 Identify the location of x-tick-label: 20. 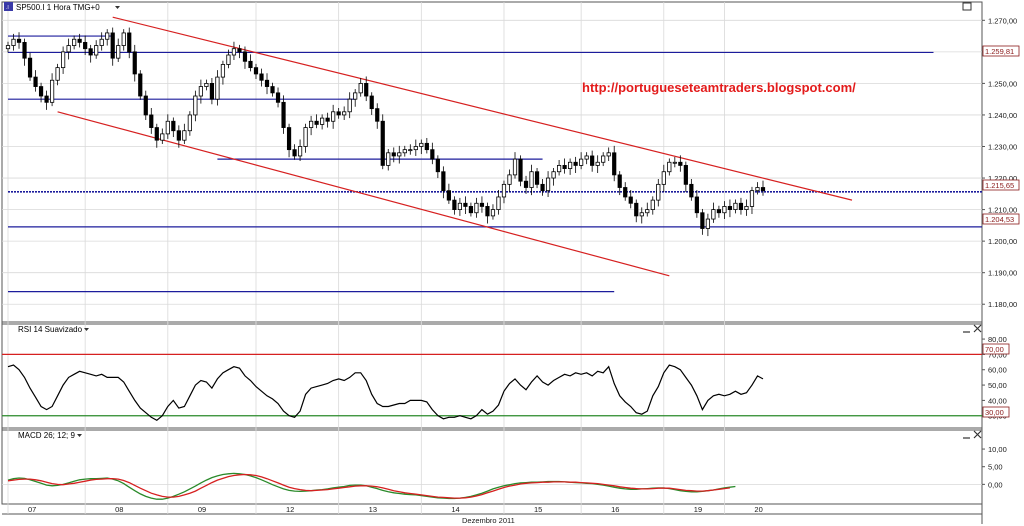
(758, 509).